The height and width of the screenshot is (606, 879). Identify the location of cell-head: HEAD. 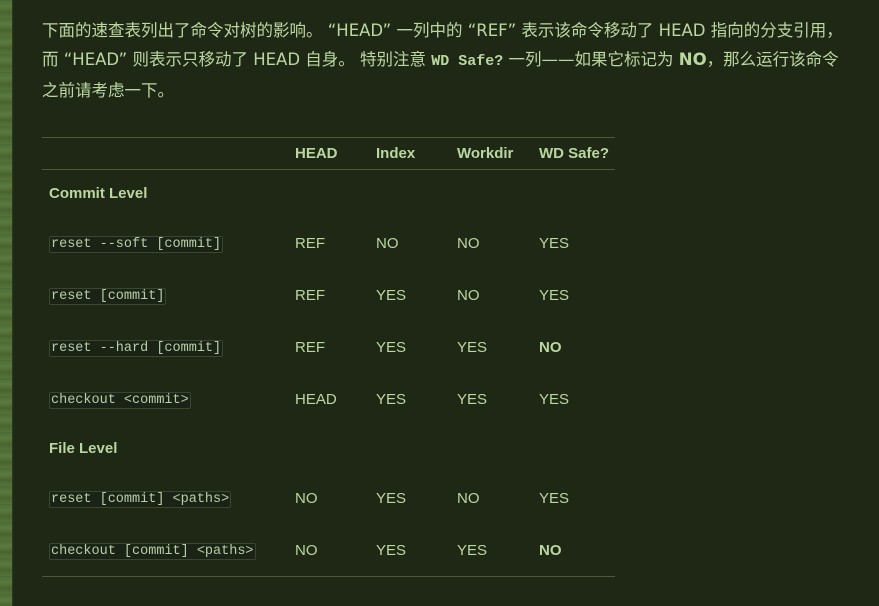
(316, 399).